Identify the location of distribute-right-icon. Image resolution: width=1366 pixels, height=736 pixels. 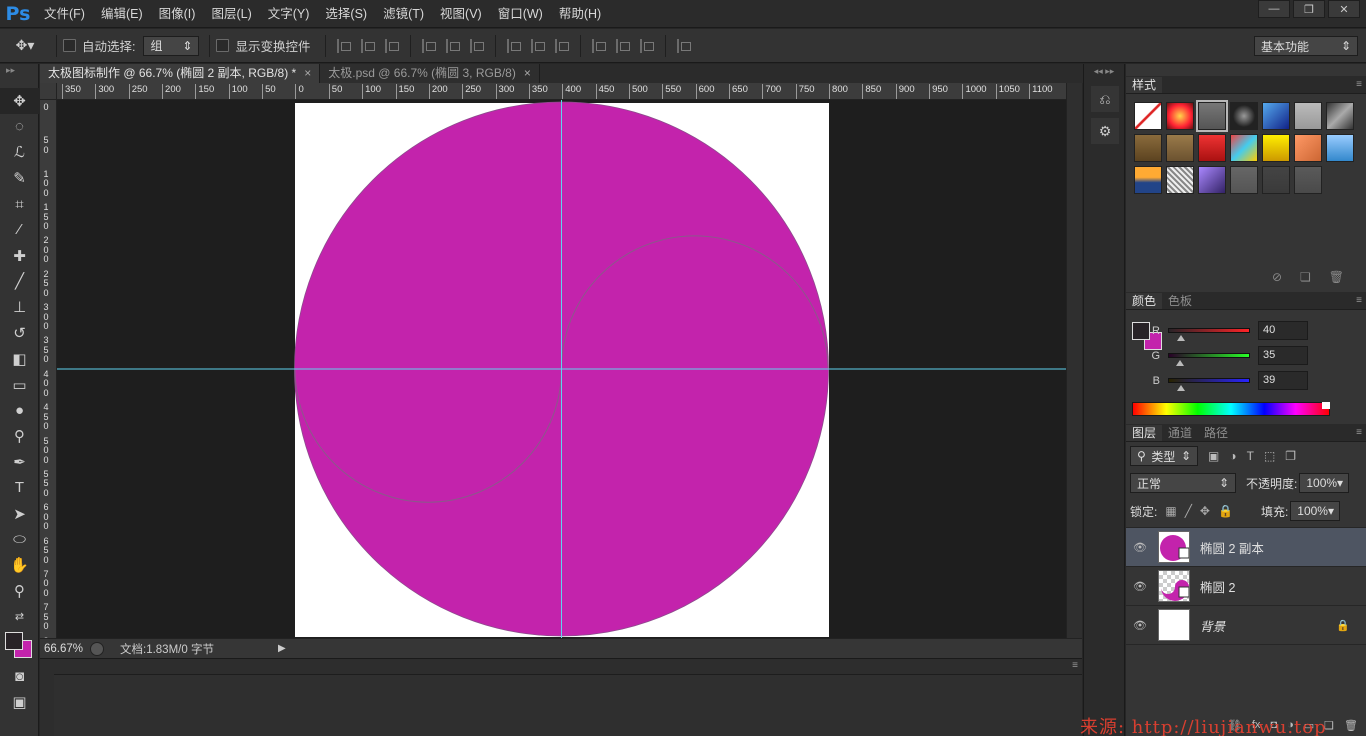
(646, 45).